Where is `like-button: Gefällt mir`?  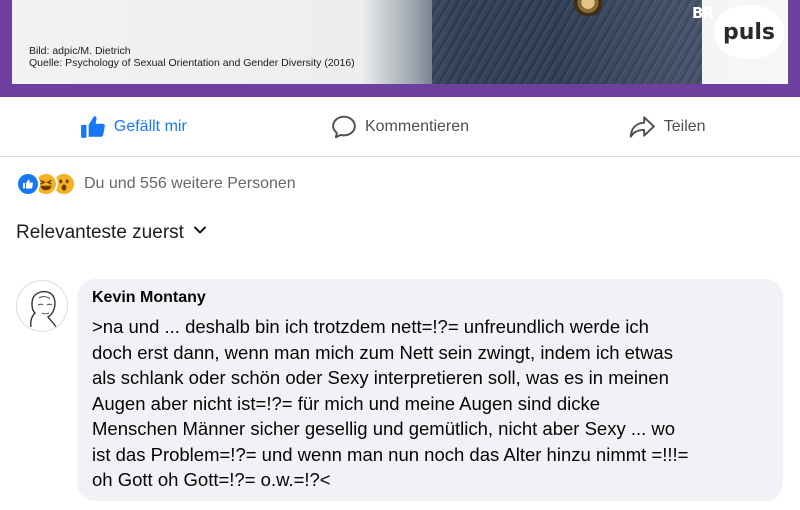 like-button: Gefällt mir is located at coordinates (133, 126).